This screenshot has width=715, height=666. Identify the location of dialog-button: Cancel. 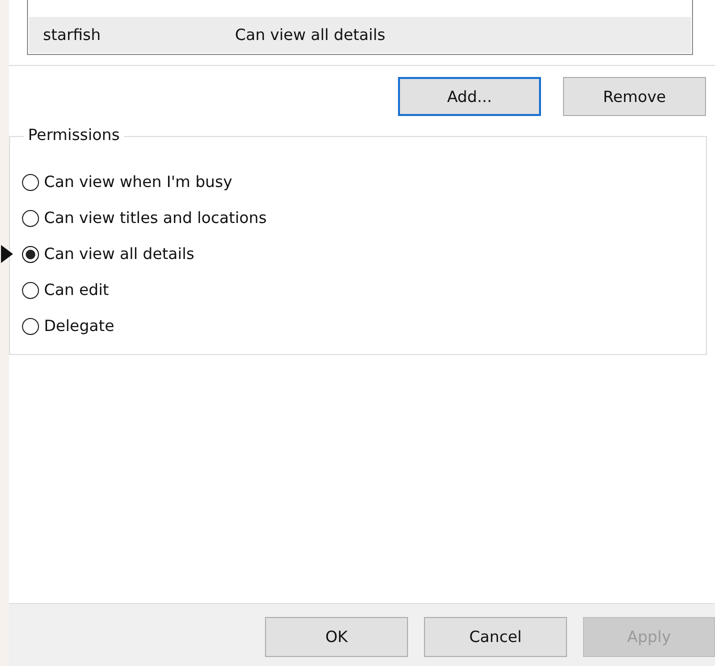
(495, 637).